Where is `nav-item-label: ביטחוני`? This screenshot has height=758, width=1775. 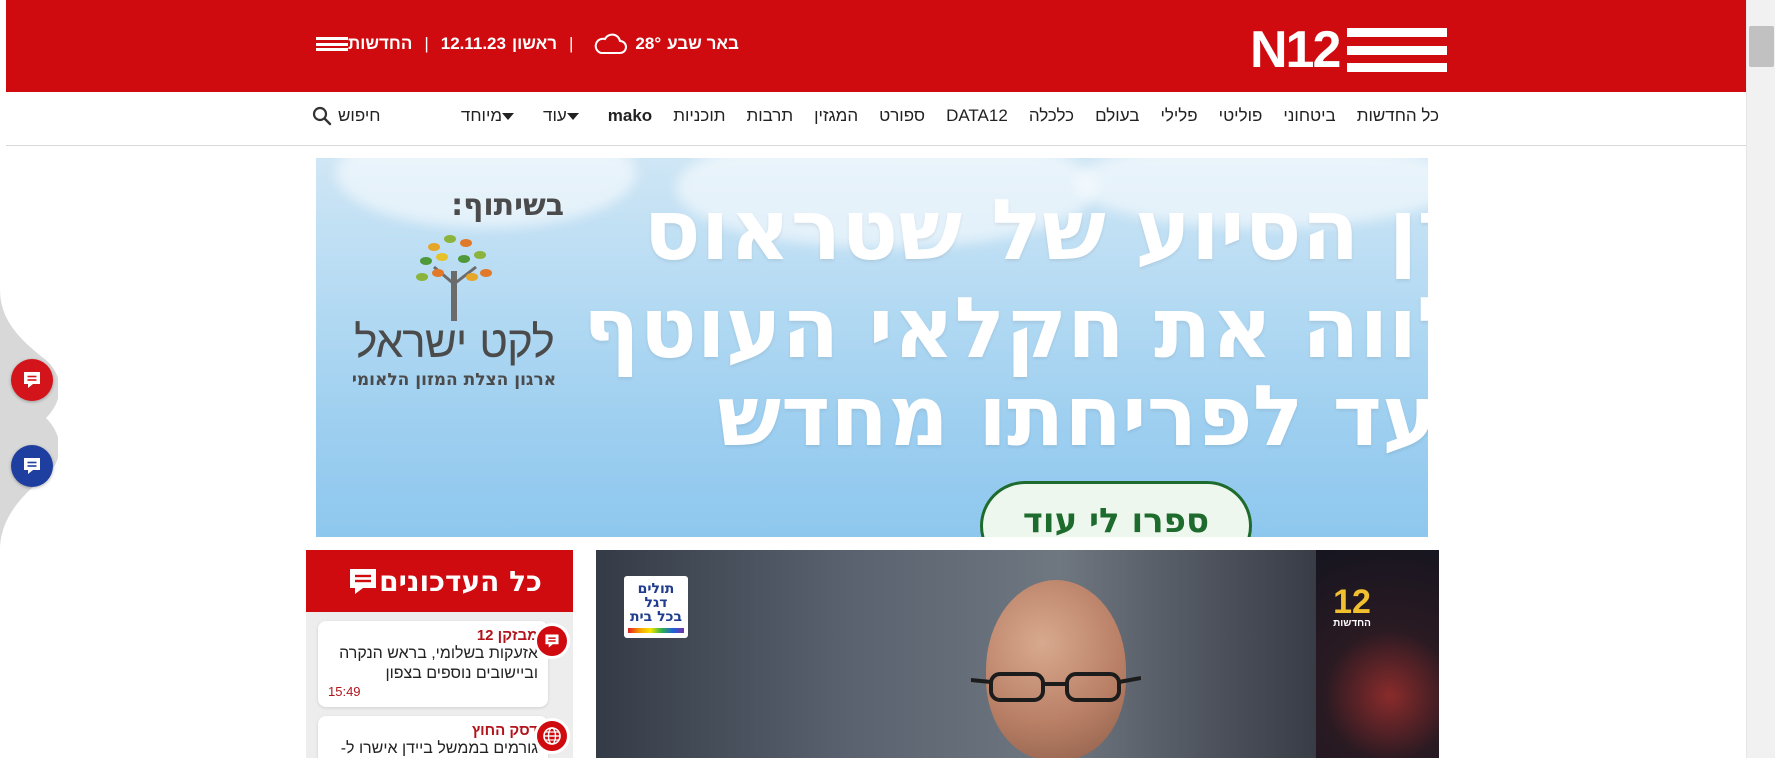 nav-item-label: ביטחוני is located at coordinates (1309, 115).